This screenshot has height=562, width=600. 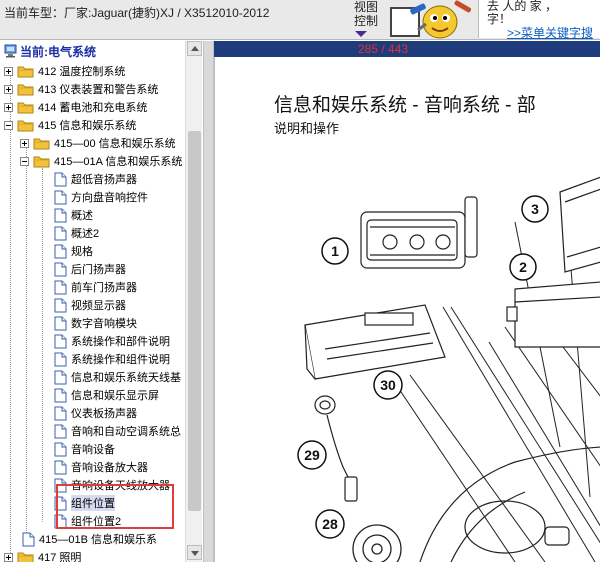 I want to click on view-control-arrow-icon, so click(x=361, y=34).